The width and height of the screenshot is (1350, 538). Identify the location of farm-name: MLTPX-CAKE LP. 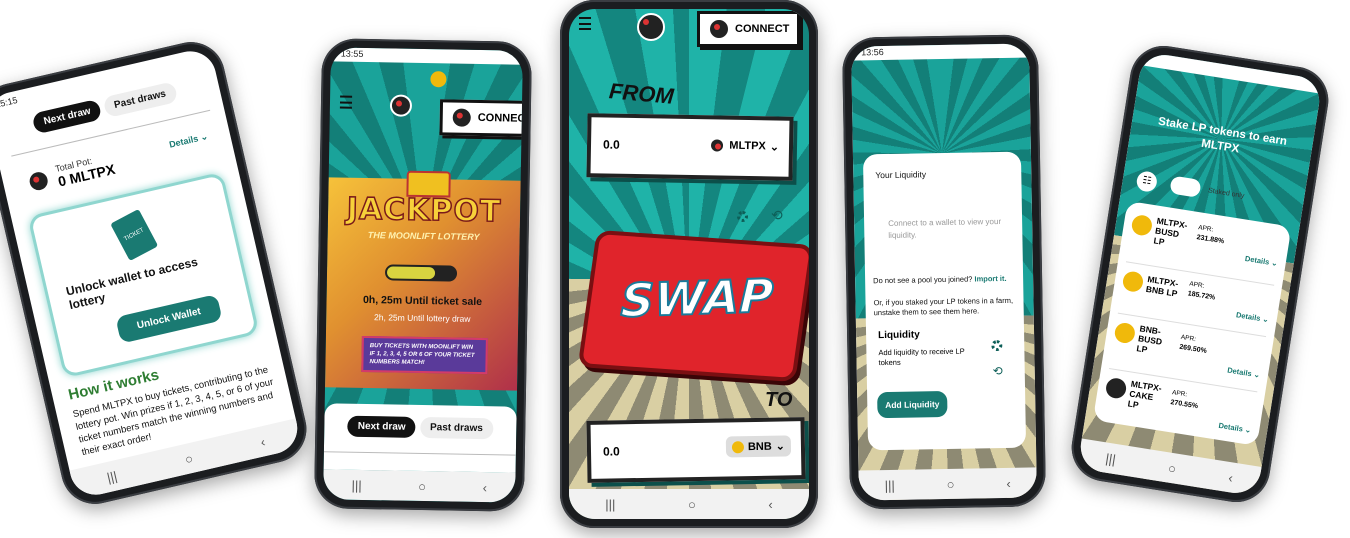
(1145, 394).